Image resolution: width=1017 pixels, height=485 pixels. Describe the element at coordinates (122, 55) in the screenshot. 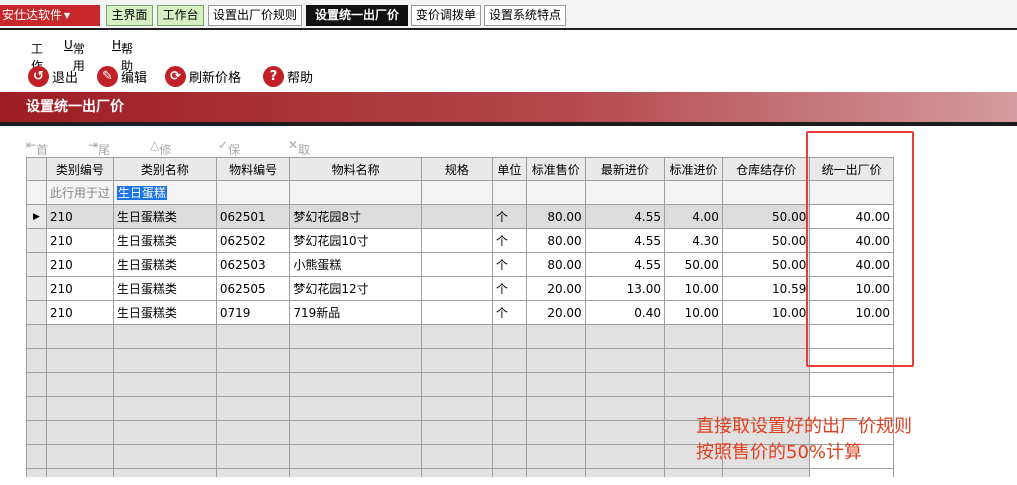

I see `menu-help: H 帮助` at that location.